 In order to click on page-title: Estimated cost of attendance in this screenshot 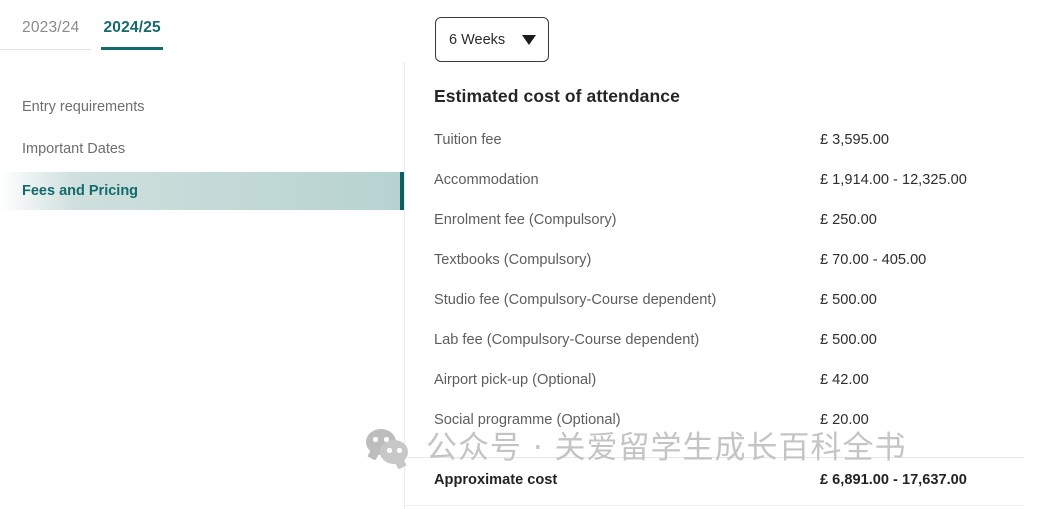, I will do `click(557, 96)`.